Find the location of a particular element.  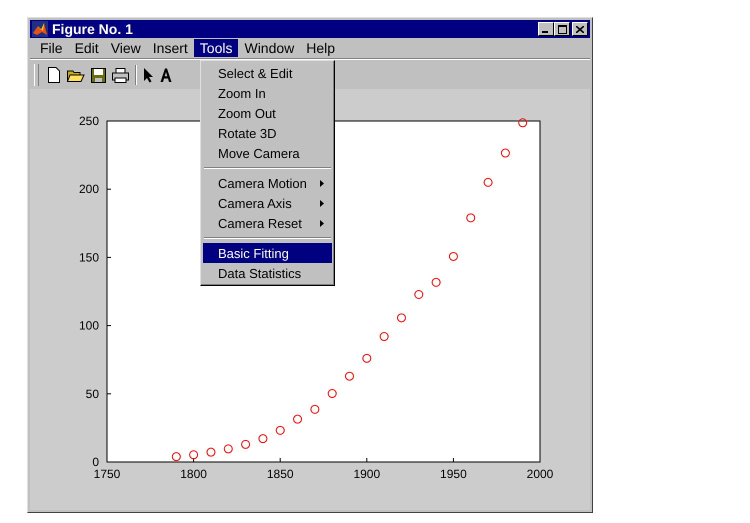

app-icon is located at coordinates (40, 29).